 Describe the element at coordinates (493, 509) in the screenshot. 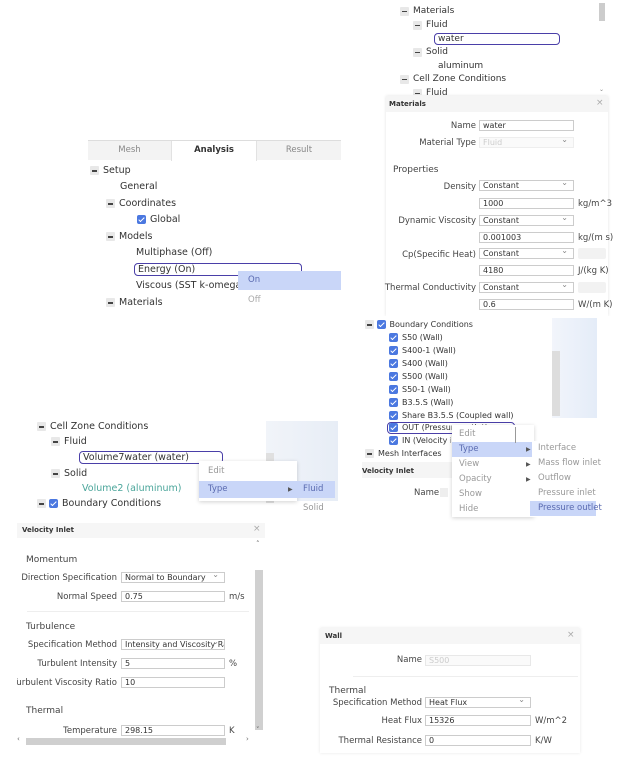

I see `menu-item-hide: Hide` at that location.